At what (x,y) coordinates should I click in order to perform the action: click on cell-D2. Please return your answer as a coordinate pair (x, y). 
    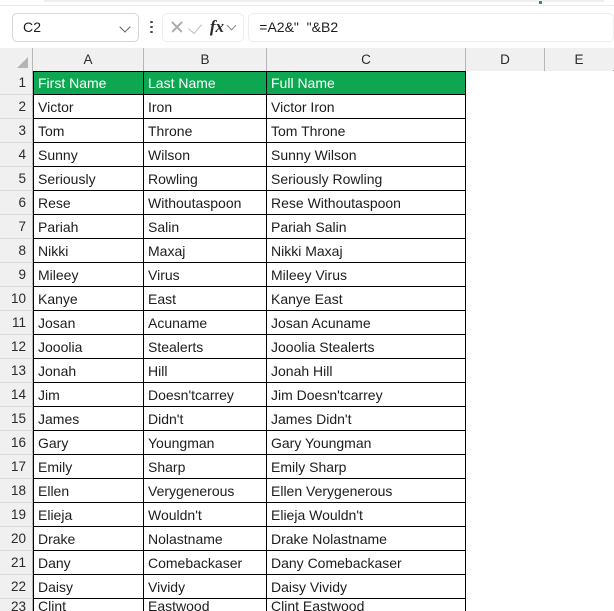
    Looking at the image, I should click on (505, 107).